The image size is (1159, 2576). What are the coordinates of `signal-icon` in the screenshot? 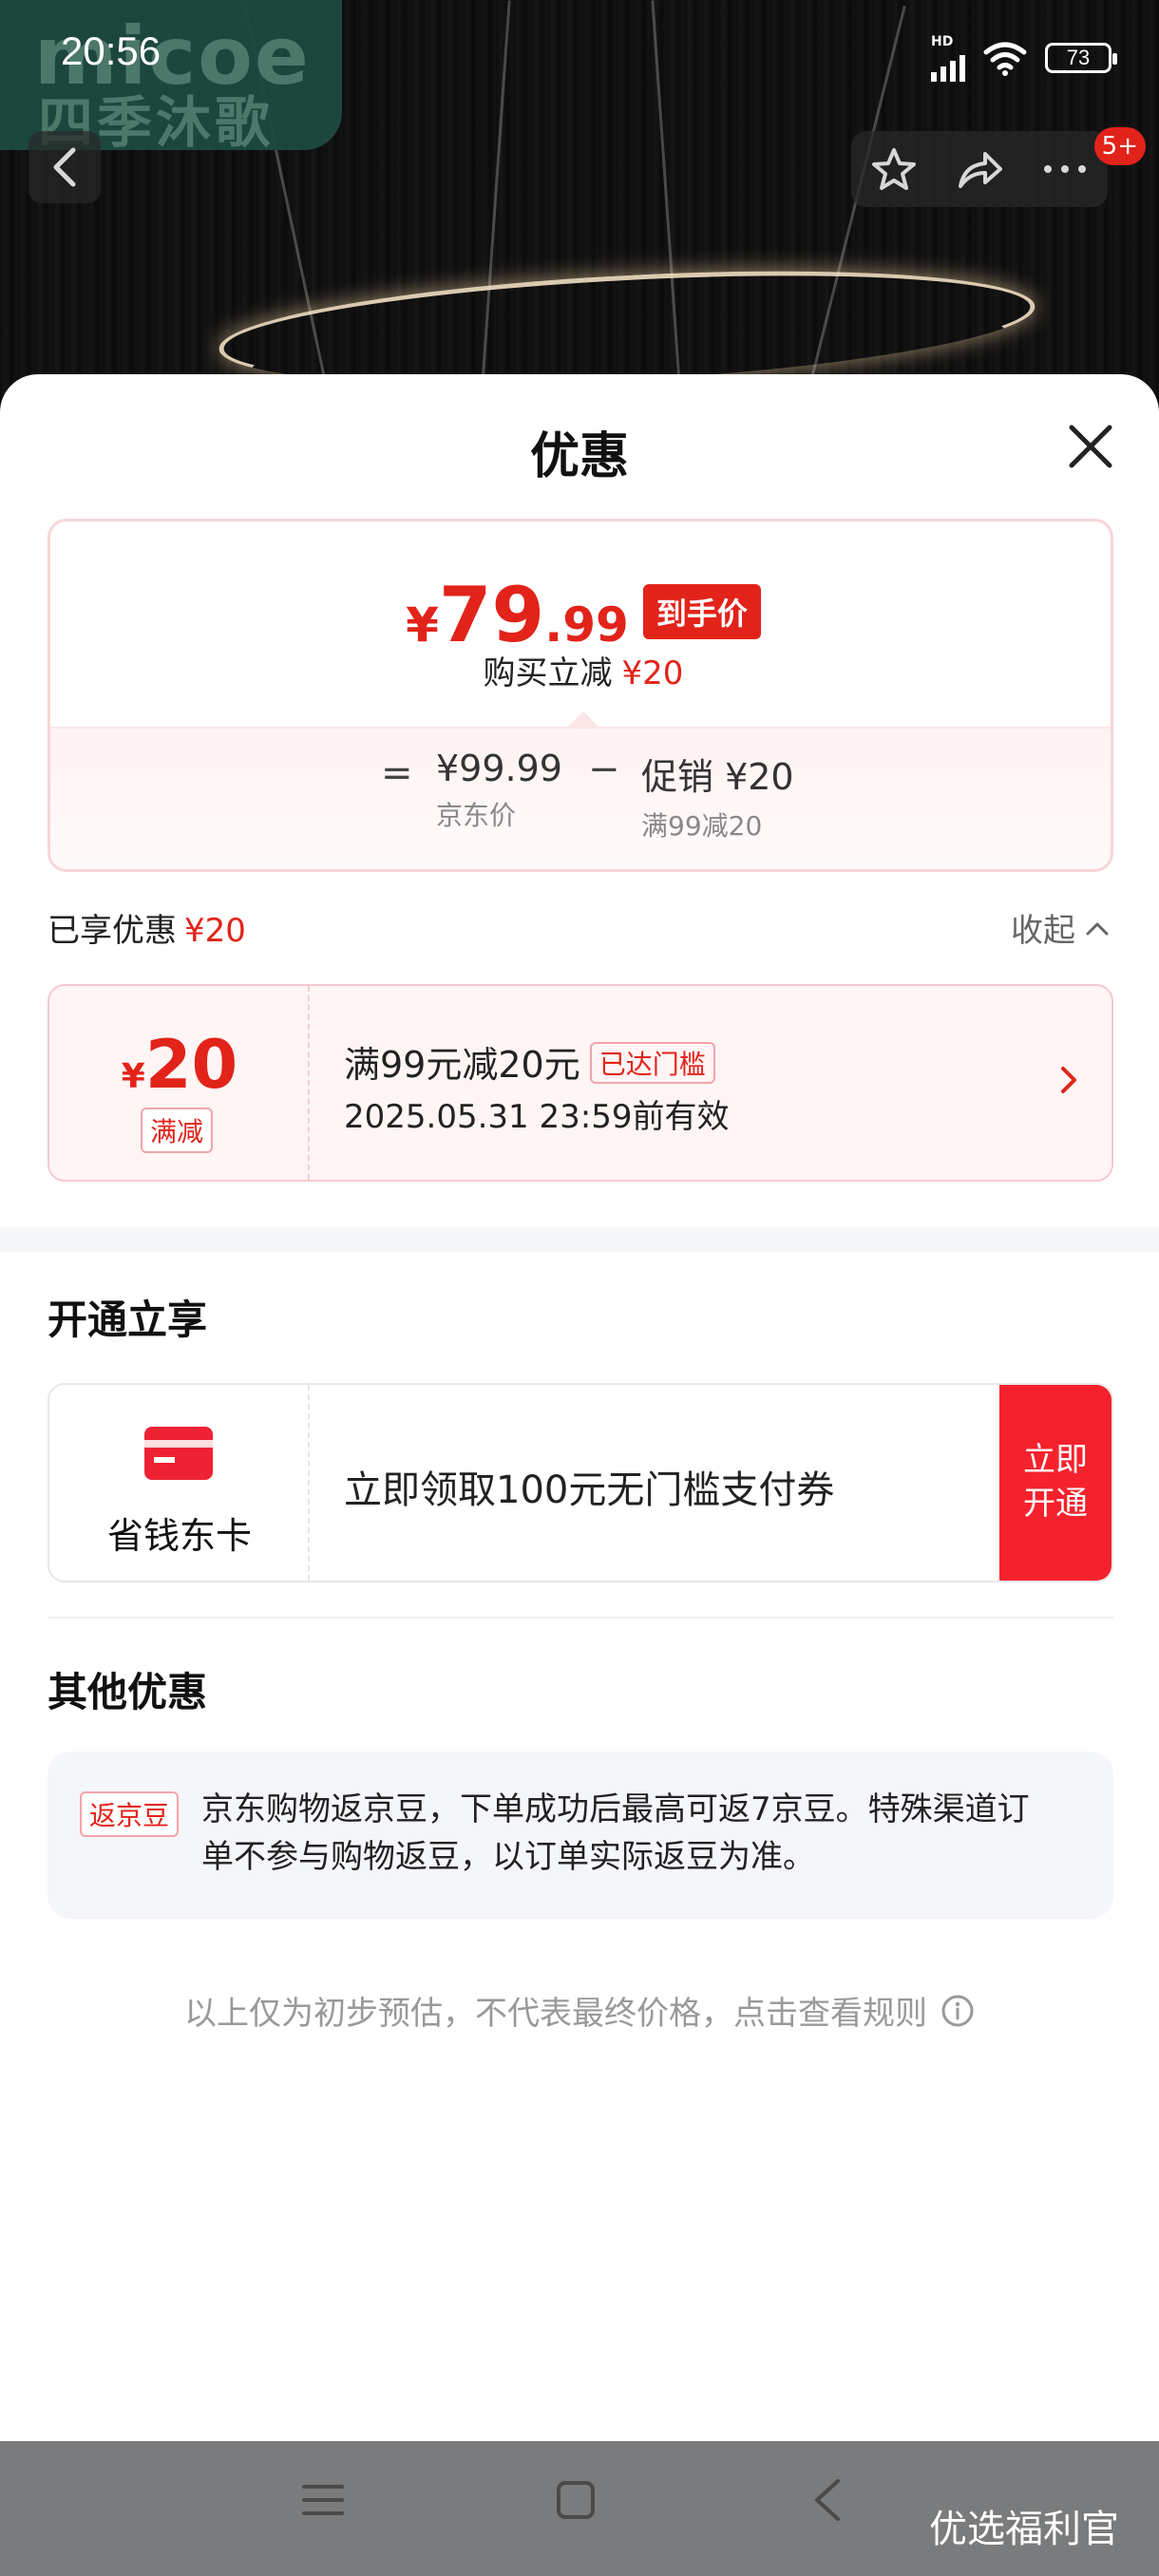 It's located at (948, 65).